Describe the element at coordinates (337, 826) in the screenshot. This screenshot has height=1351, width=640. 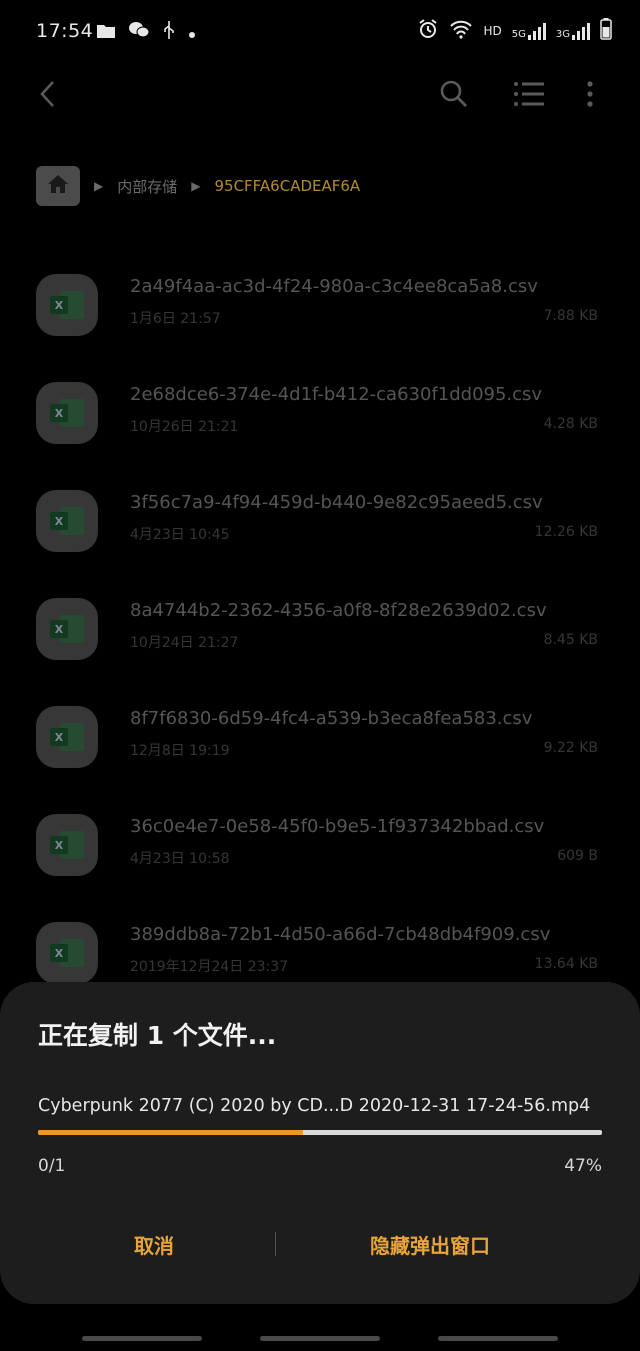
I see `file-name: 36c0e4e7-0e58-45f0-b9e5-1f937342bbad.csv` at that location.